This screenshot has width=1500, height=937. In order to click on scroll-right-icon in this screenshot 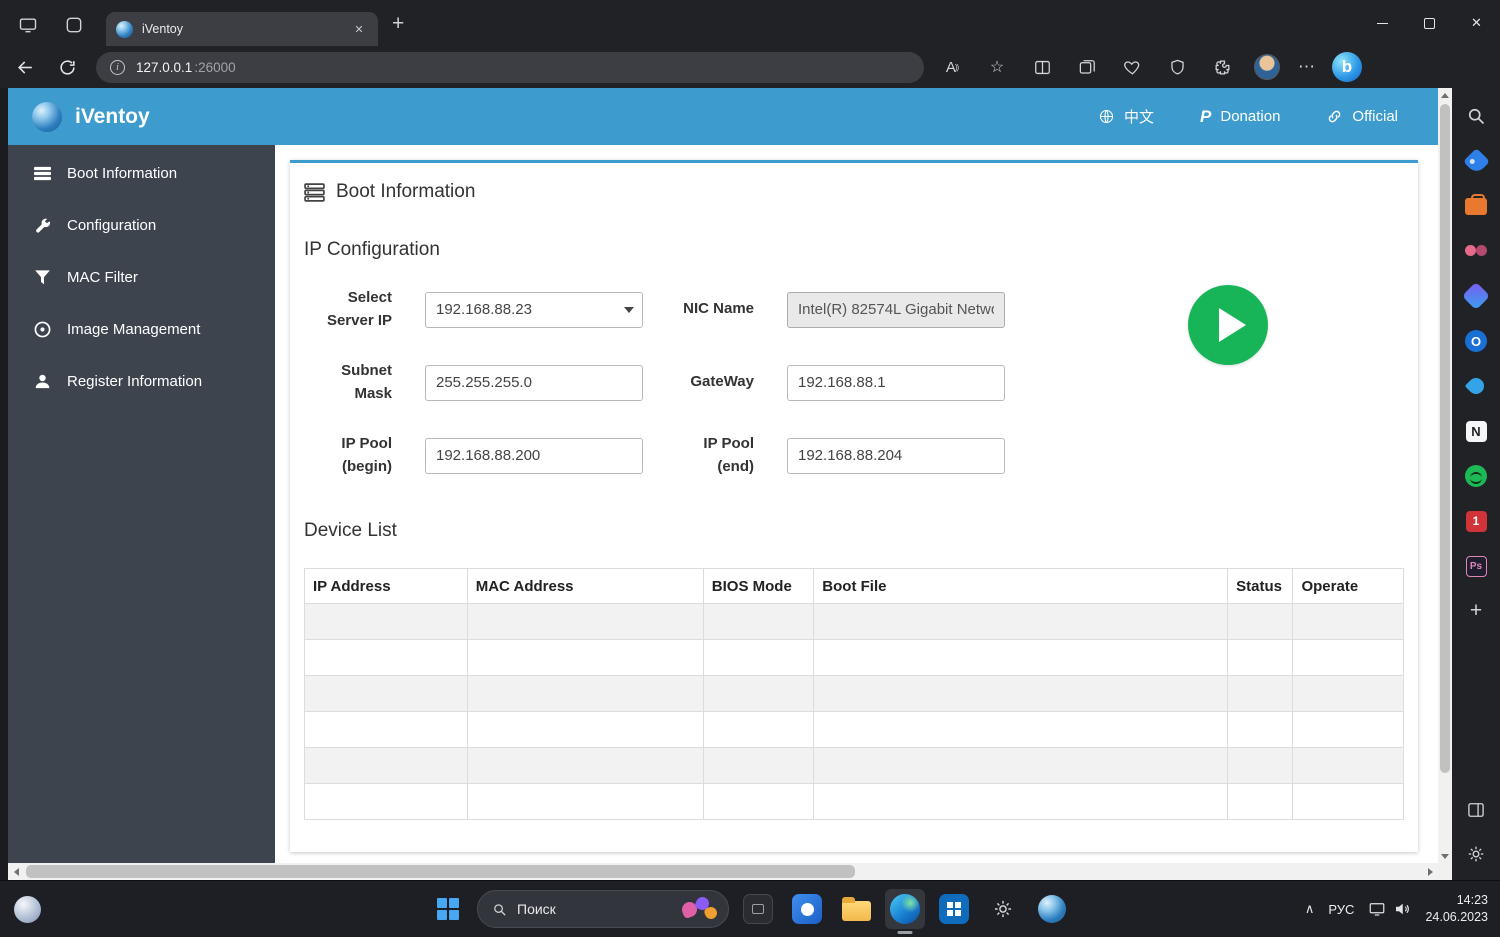, I will do `click(1430, 871)`.